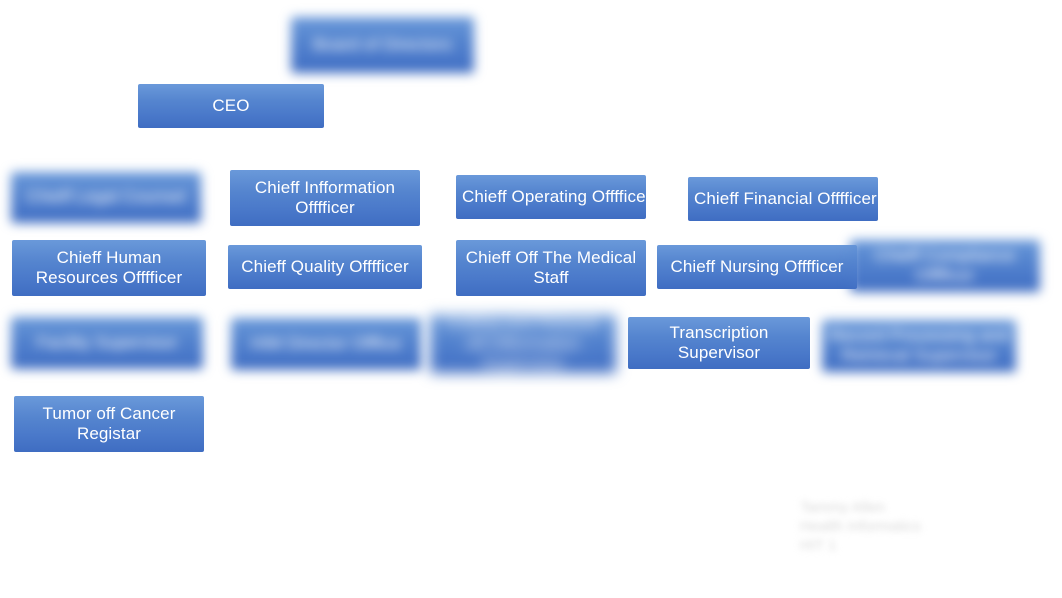 The width and height of the screenshot is (1062, 598). I want to click on org-node-label: Chieff Off The Medical Staff, so click(551, 267).